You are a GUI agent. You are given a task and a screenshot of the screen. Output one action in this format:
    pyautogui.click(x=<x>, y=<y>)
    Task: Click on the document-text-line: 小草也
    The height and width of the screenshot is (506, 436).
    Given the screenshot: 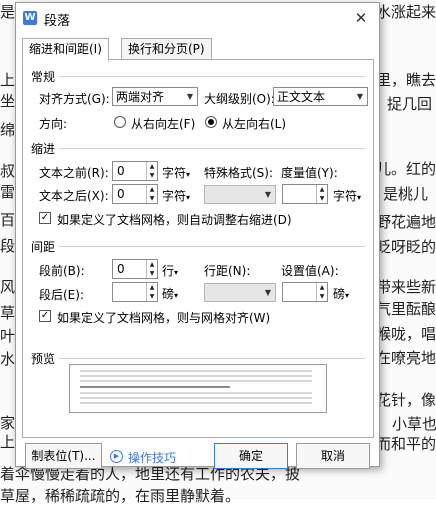 What is the action you would take?
    pyautogui.click(x=414, y=424)
    